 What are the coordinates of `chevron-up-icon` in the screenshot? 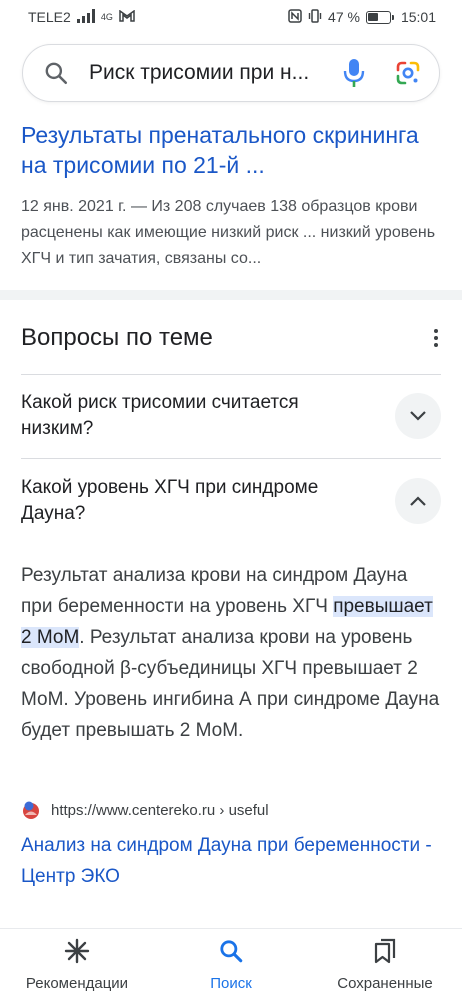 It's located at (418, 501).